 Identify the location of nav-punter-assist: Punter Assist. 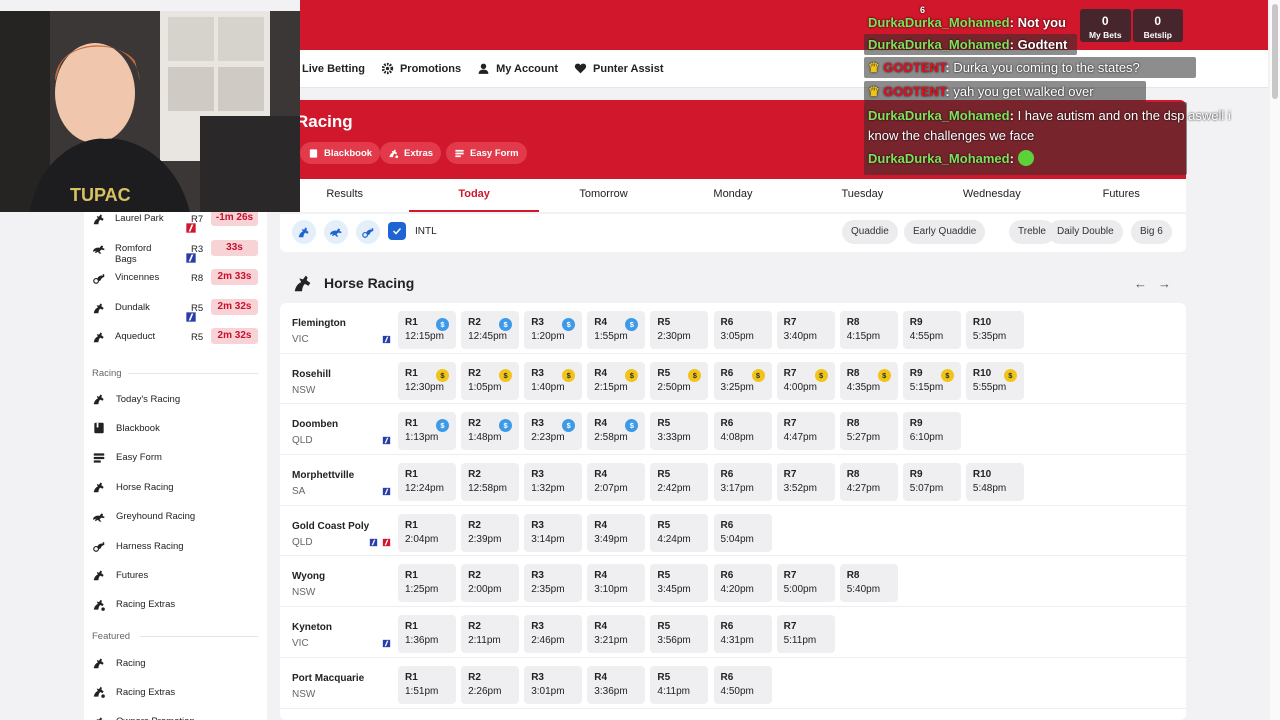
(619, 68).